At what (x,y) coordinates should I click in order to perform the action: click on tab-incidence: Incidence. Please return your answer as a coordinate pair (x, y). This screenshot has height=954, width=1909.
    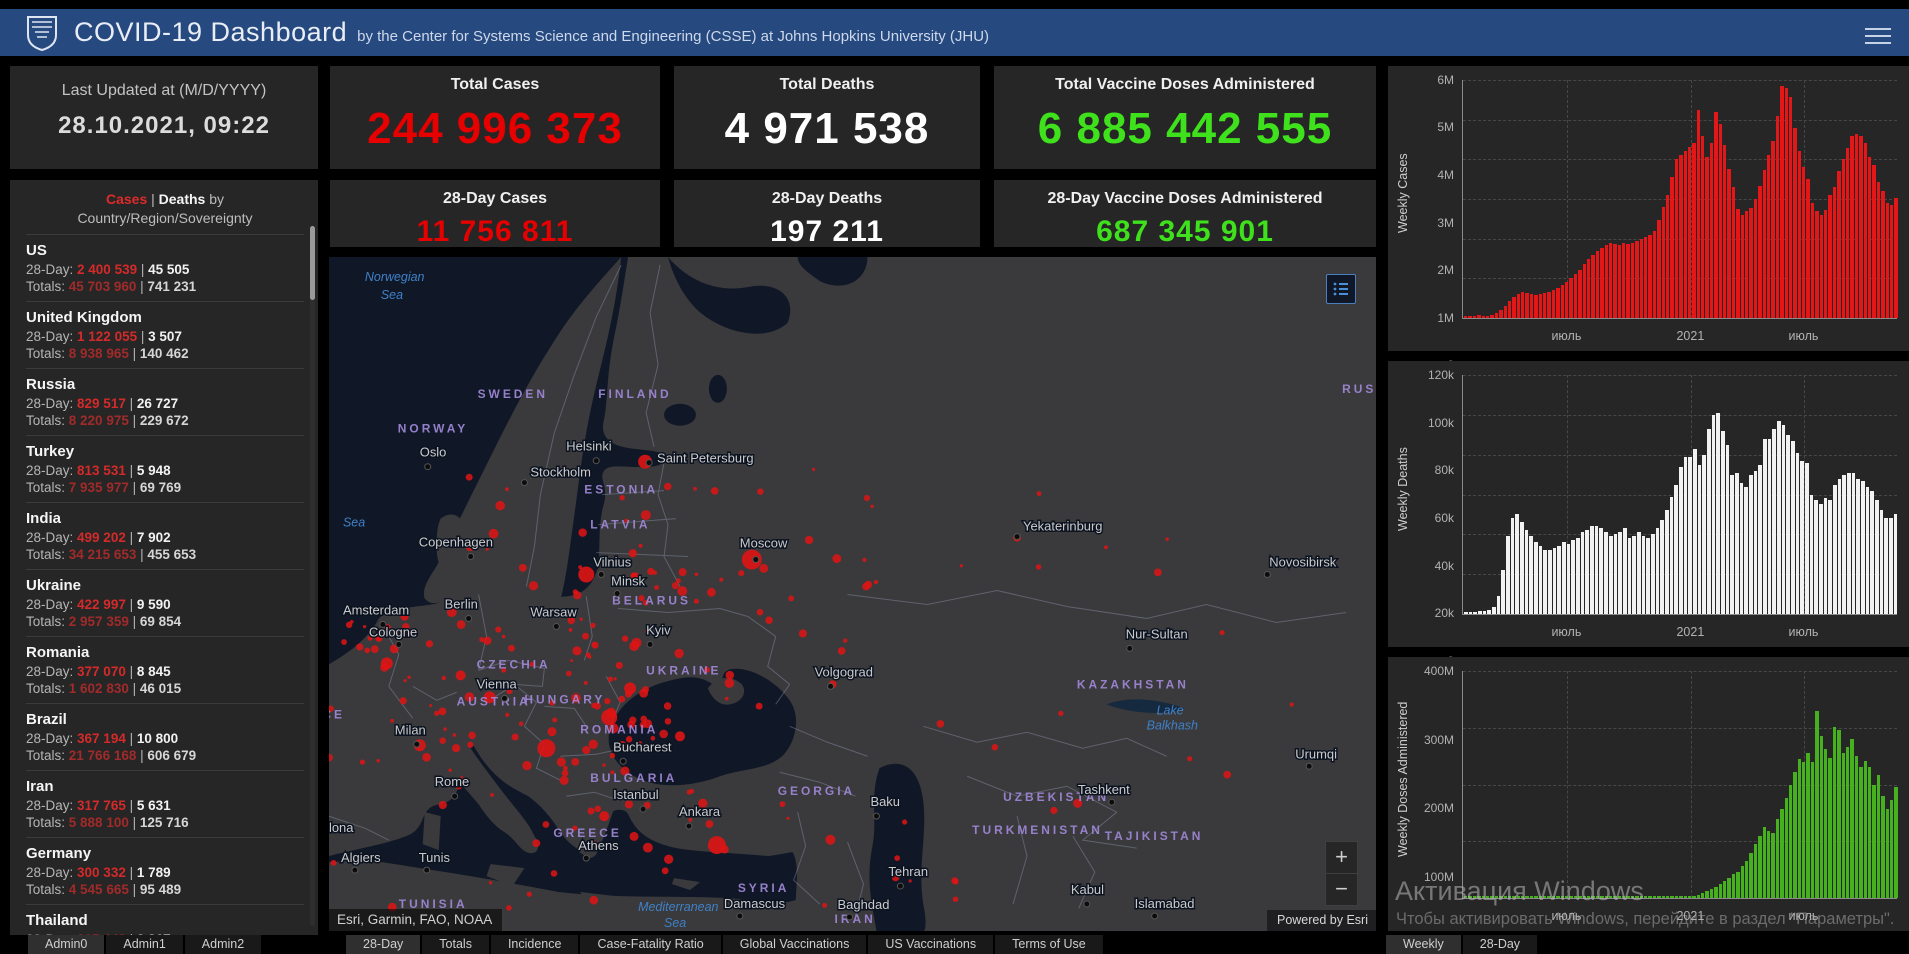
    Looking at the image, I should click on (534, 944).